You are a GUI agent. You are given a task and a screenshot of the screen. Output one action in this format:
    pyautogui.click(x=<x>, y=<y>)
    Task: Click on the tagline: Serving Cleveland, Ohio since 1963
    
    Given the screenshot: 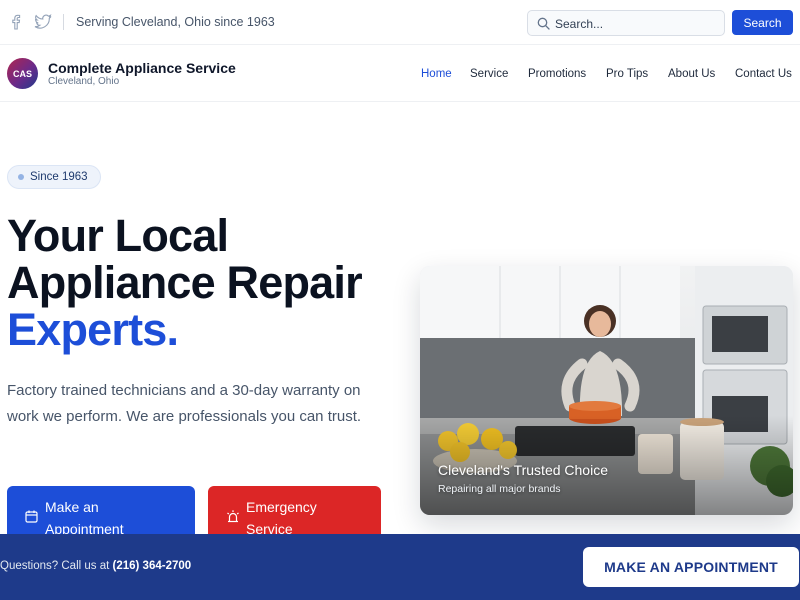 What is the action you would take?
    pyautogui.click(x=175, y=22)
    